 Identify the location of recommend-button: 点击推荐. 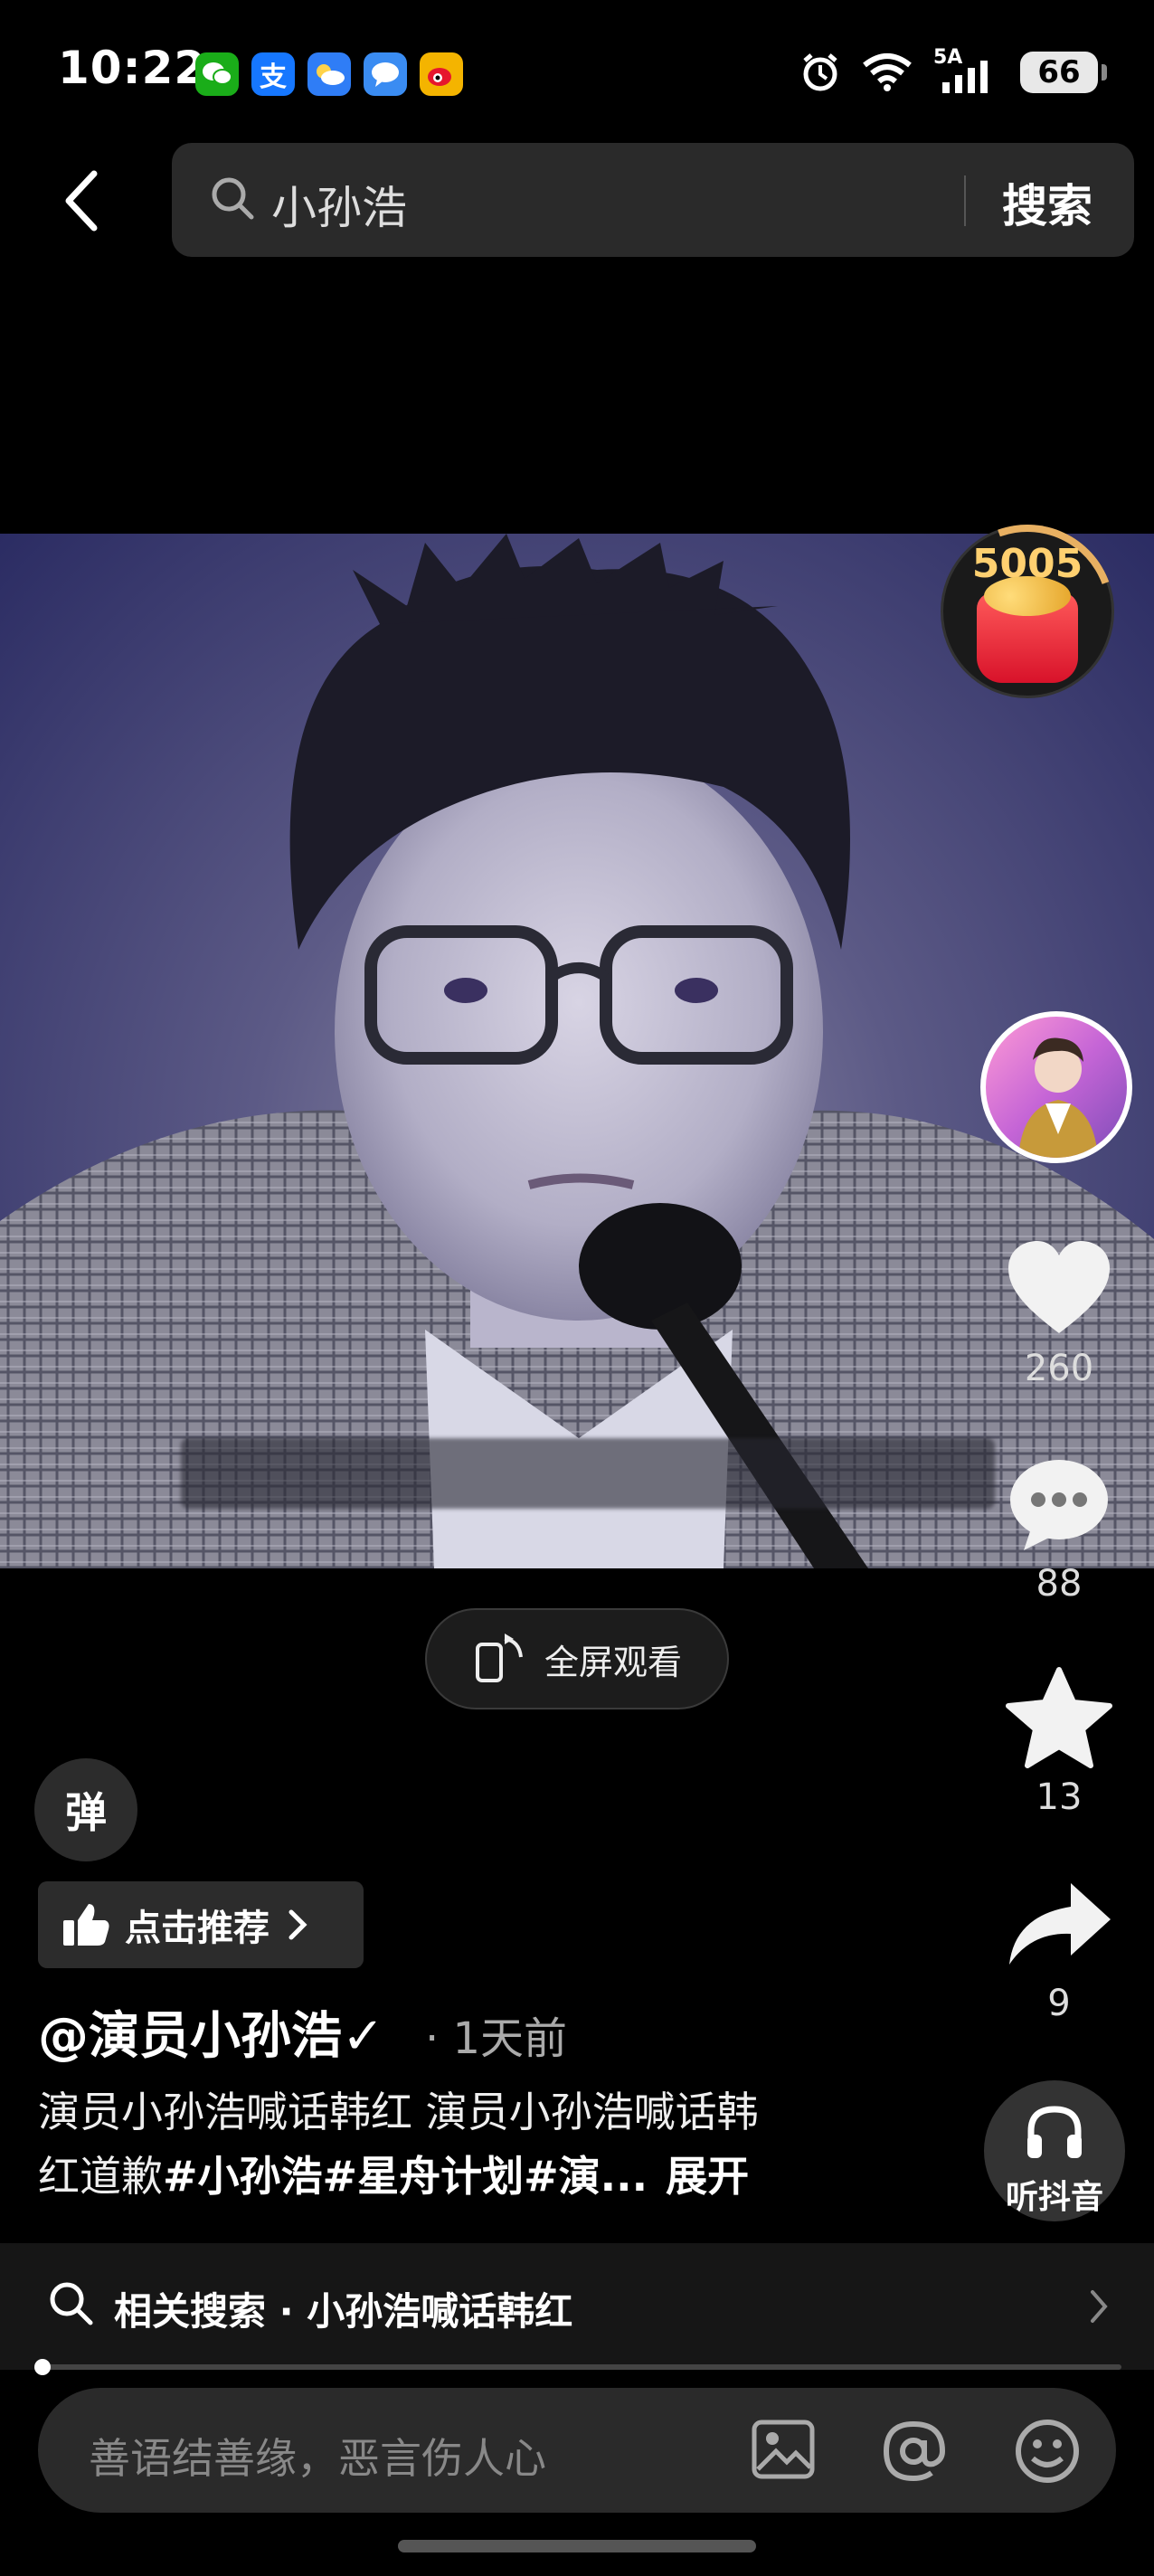
(201, 1925).